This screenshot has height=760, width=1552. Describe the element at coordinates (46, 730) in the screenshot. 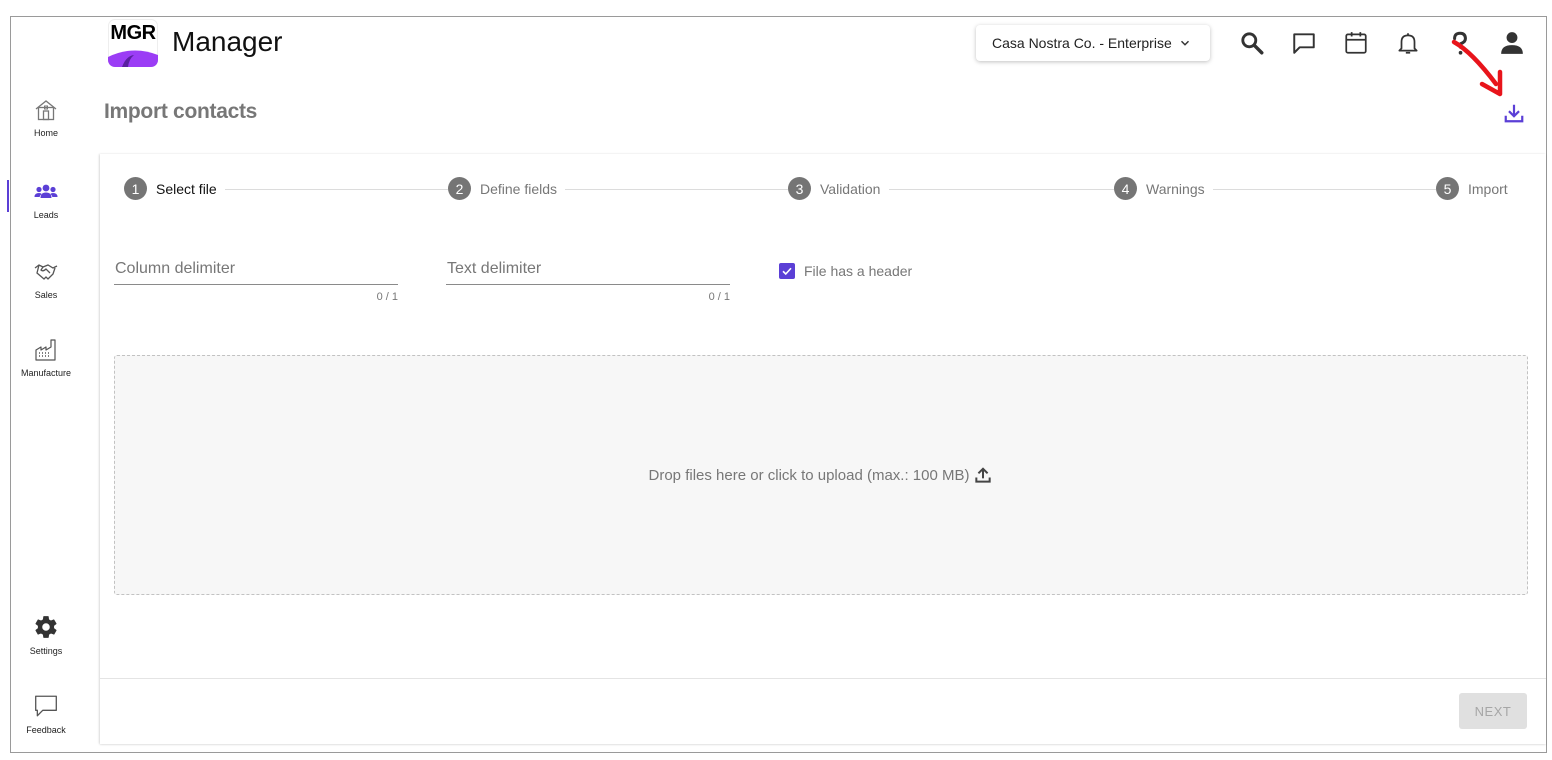

I see `sidebar-item-label: Feedback` at that location.